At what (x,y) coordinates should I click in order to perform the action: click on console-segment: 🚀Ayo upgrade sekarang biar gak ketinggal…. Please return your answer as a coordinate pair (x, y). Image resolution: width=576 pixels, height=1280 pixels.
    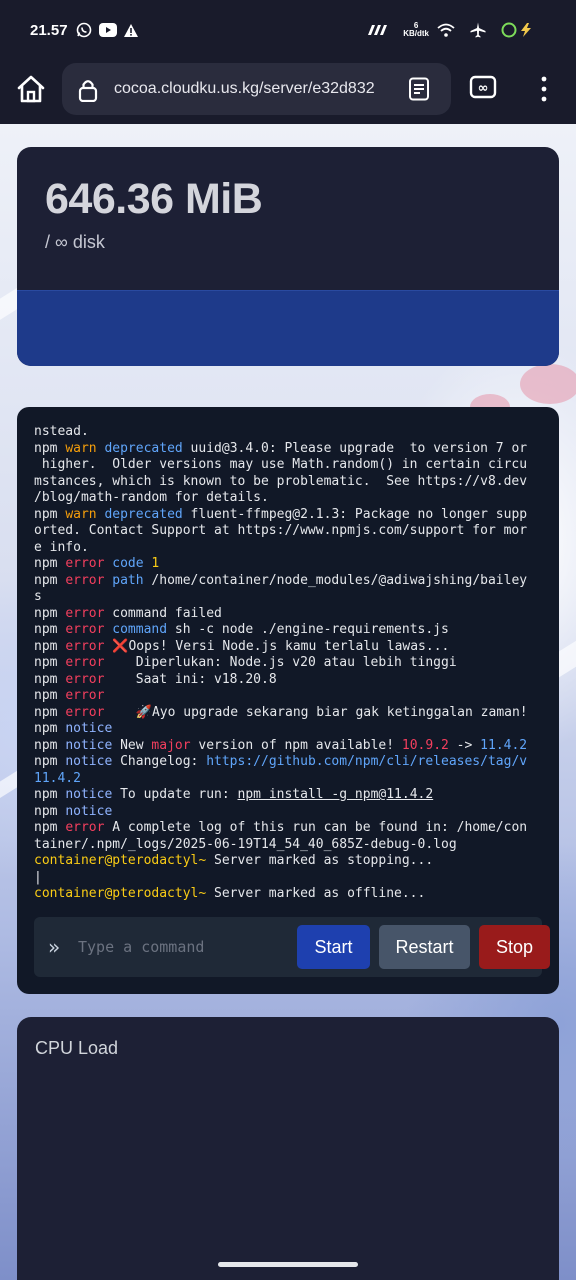
    Looking at the image, I should click on (316, 712).